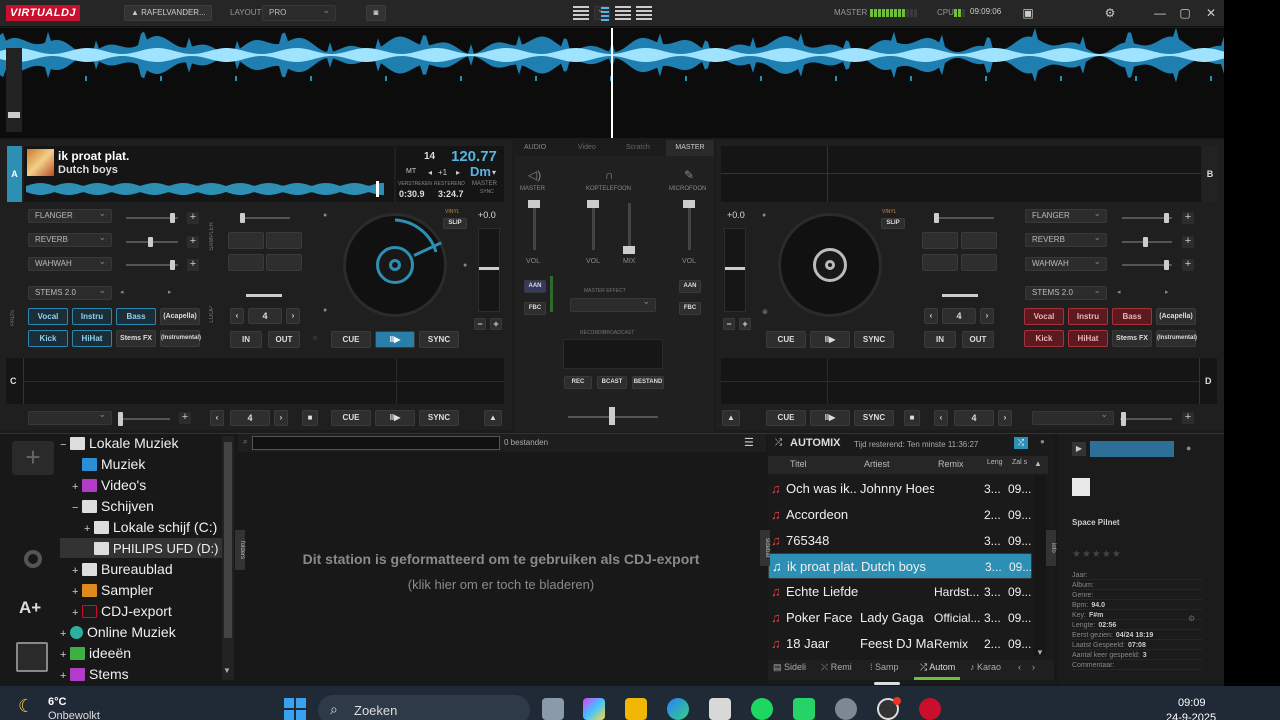 The width and height of the screenshot is (1280, 720). Describe the element at coordinates (14, 90) in the screenshot. I see `waveform-zoom-slider` at that location.